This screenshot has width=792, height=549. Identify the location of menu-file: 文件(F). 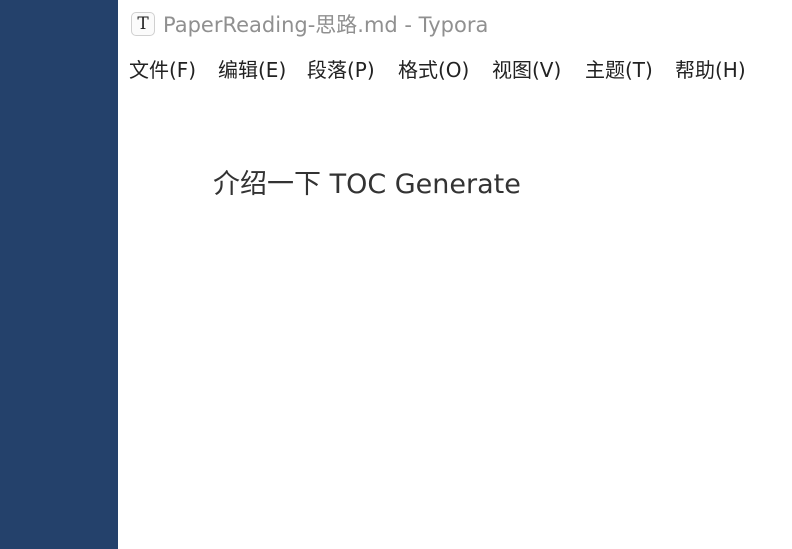
(162, 70).